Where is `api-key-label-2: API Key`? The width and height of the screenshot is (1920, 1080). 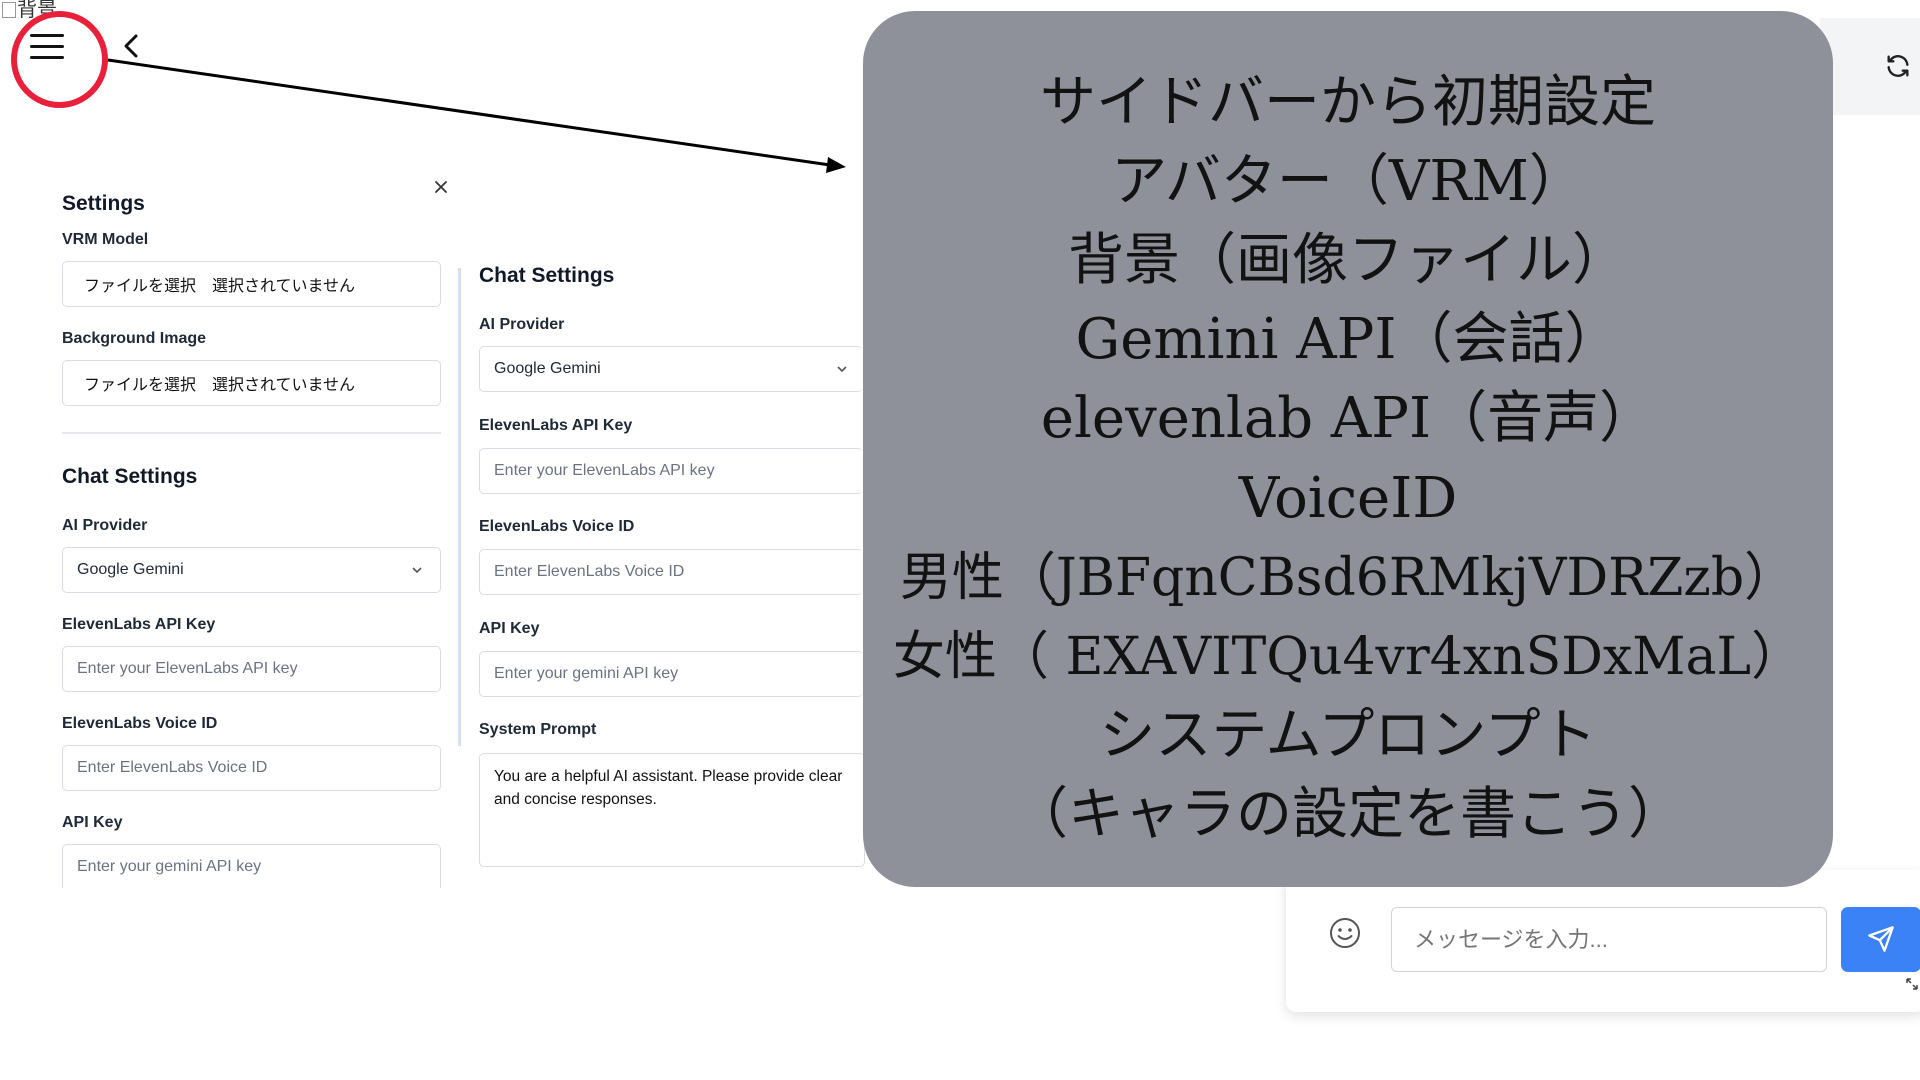 api-key-label-2: API Key is located at coordinates (509, 628).